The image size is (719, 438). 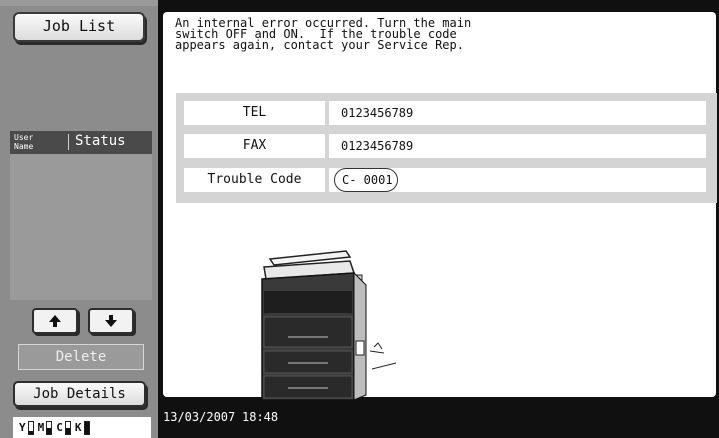 What do you see at coordinates (517, 113) in the screenshot?
I see `tel-value: 0123456789` at bounding box center [517, 113].